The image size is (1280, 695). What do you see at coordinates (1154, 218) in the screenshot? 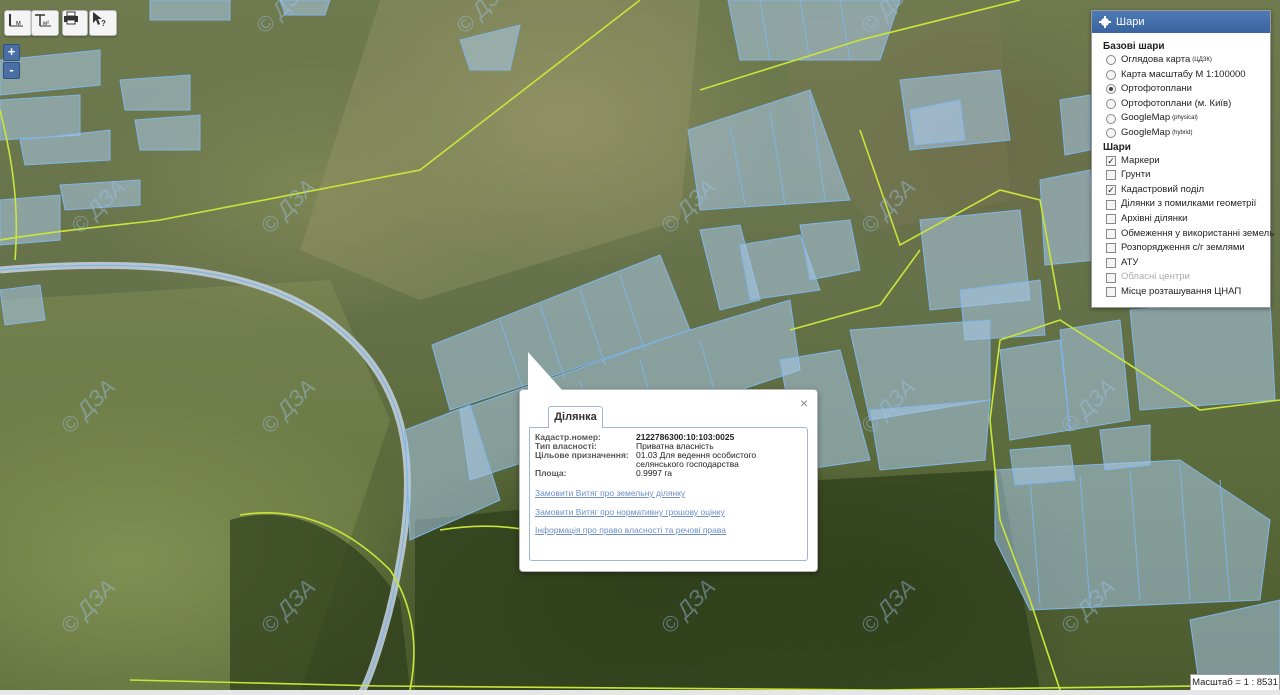
I see `overlay-layer-label: Архівні ділянки` at bounding box center [1154, 218].